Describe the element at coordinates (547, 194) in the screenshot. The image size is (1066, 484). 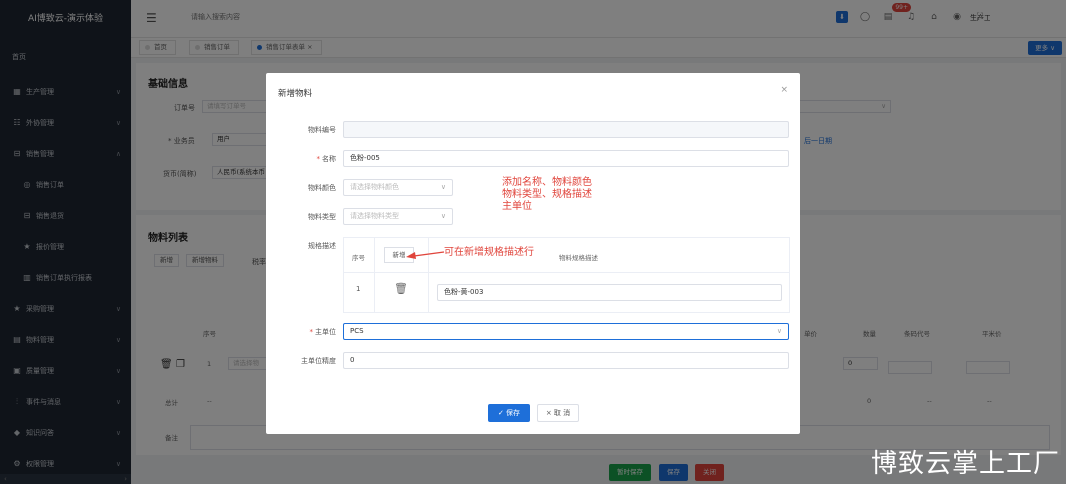
I see `annotation-text: 添加名称、物料颜色 物料类型、规格描述 主单位` at that location.